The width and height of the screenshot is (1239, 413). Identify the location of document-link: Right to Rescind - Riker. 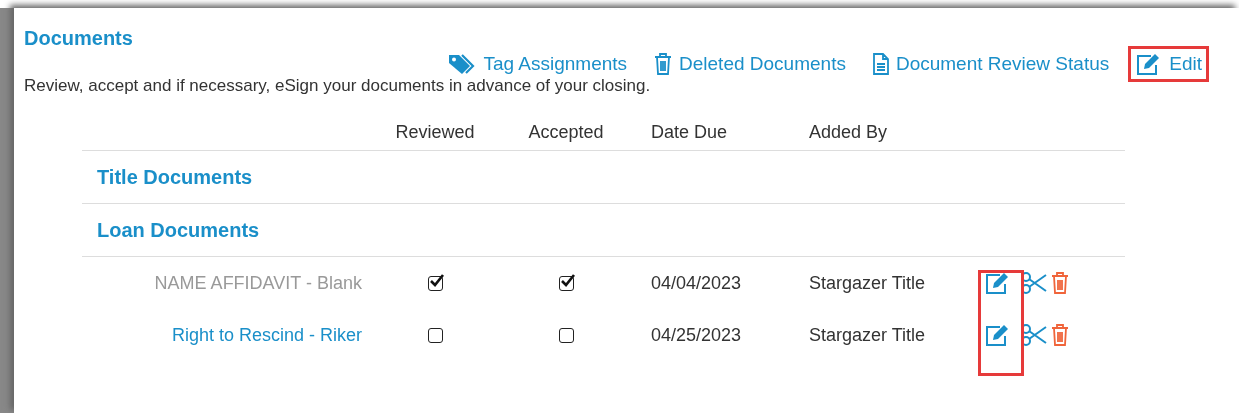
(266, 334).